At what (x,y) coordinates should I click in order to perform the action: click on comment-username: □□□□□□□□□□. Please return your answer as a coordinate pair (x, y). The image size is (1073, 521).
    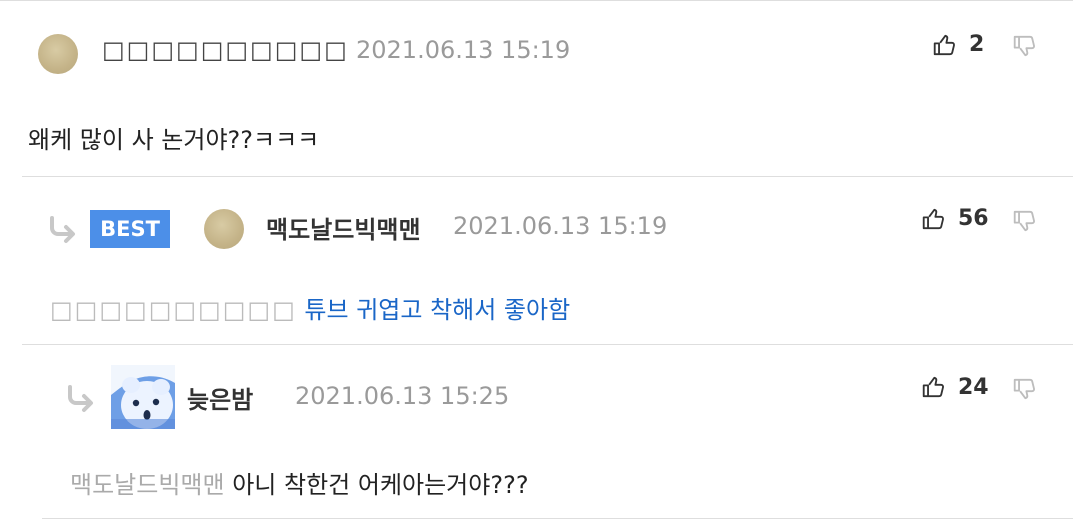
    Looking at the image, I should click on (225, 50).